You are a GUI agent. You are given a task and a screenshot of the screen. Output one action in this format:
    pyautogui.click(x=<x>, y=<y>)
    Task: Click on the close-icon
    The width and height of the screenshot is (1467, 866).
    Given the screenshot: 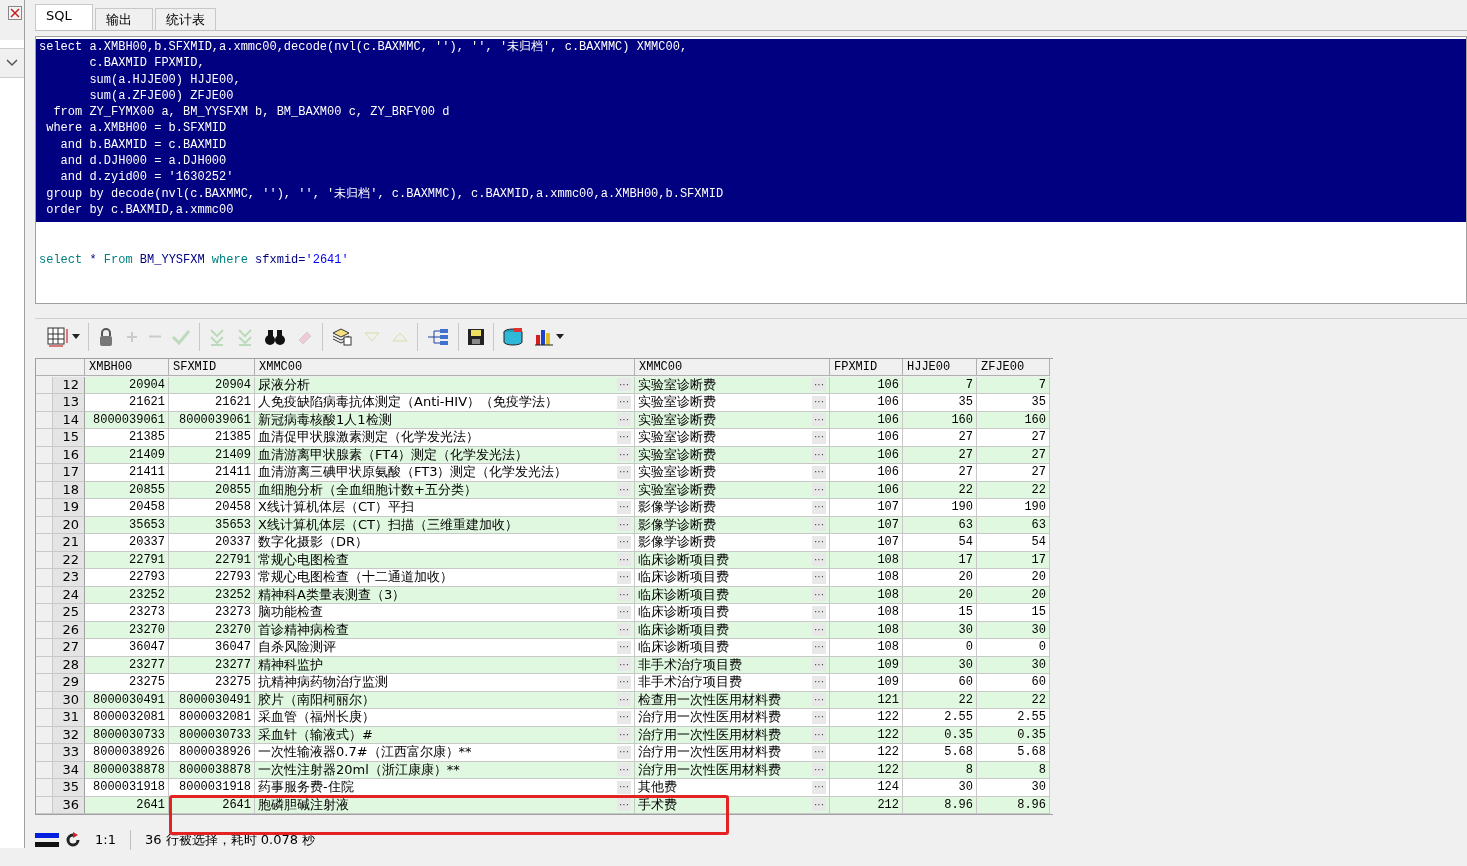 What is the action you would take?
    pyautogui.click(x=15, y=13)
    